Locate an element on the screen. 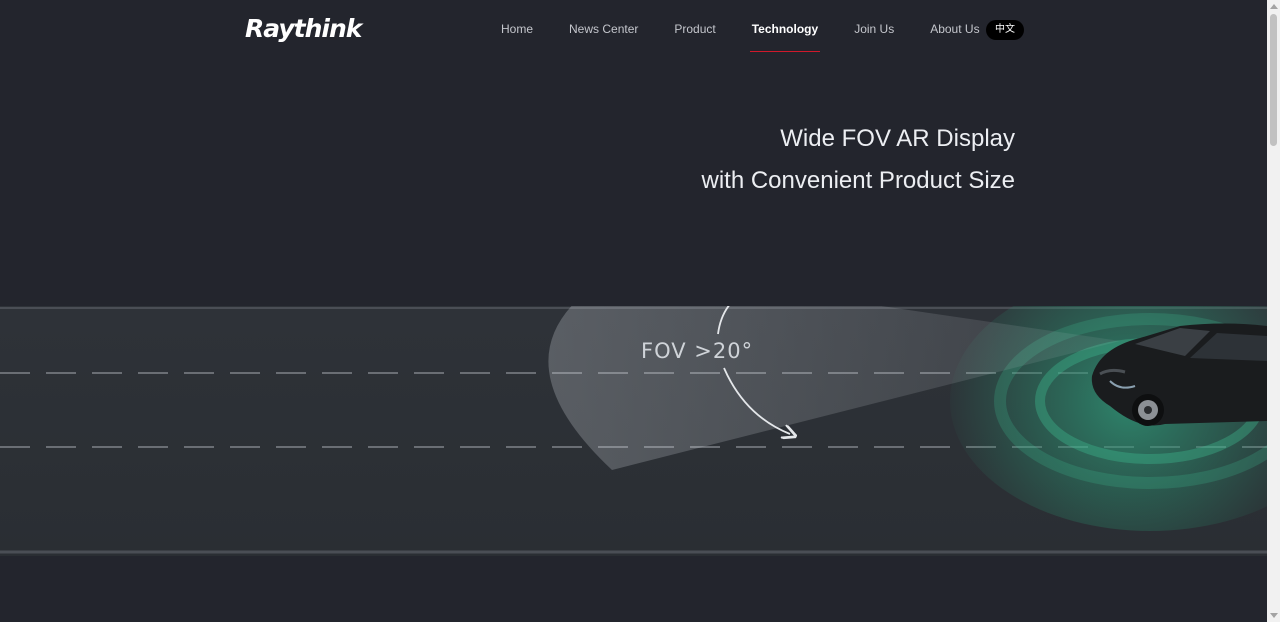 The image size is (1280, 622). scroll-down-icon is located at coordinates (1274, 615).